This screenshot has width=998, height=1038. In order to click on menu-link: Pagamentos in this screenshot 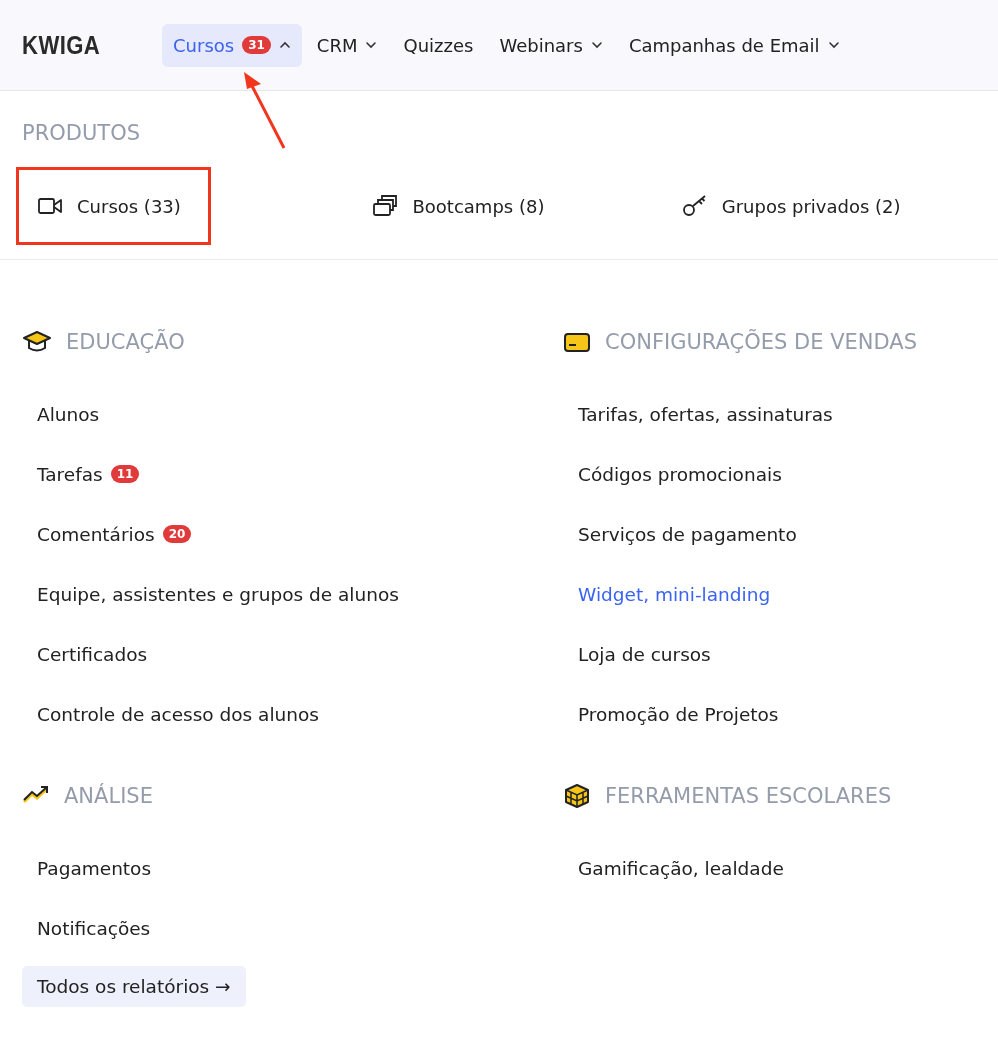, I will do `click(94, 868)`.